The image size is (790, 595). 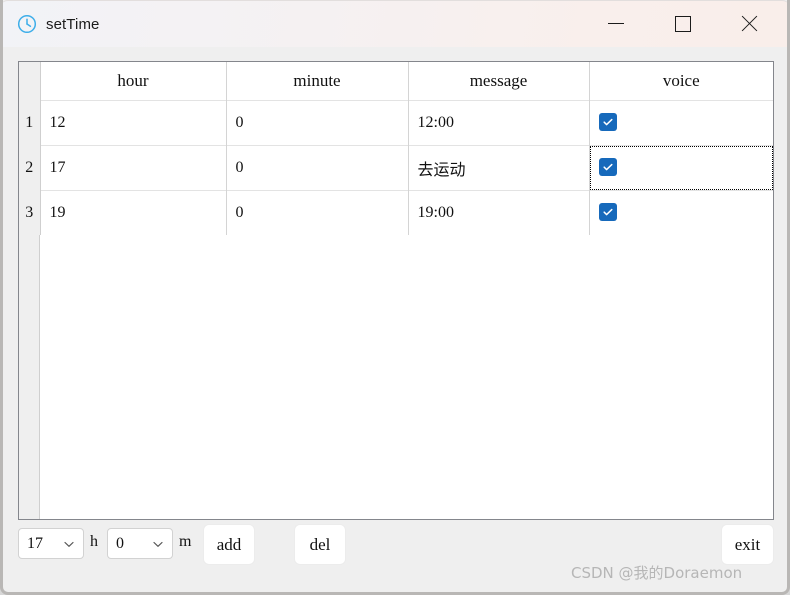 What do you see at coordinates (120, 543) in the screenshot?
I see `minute-select-value: 0` at bounding box center [120, 543].